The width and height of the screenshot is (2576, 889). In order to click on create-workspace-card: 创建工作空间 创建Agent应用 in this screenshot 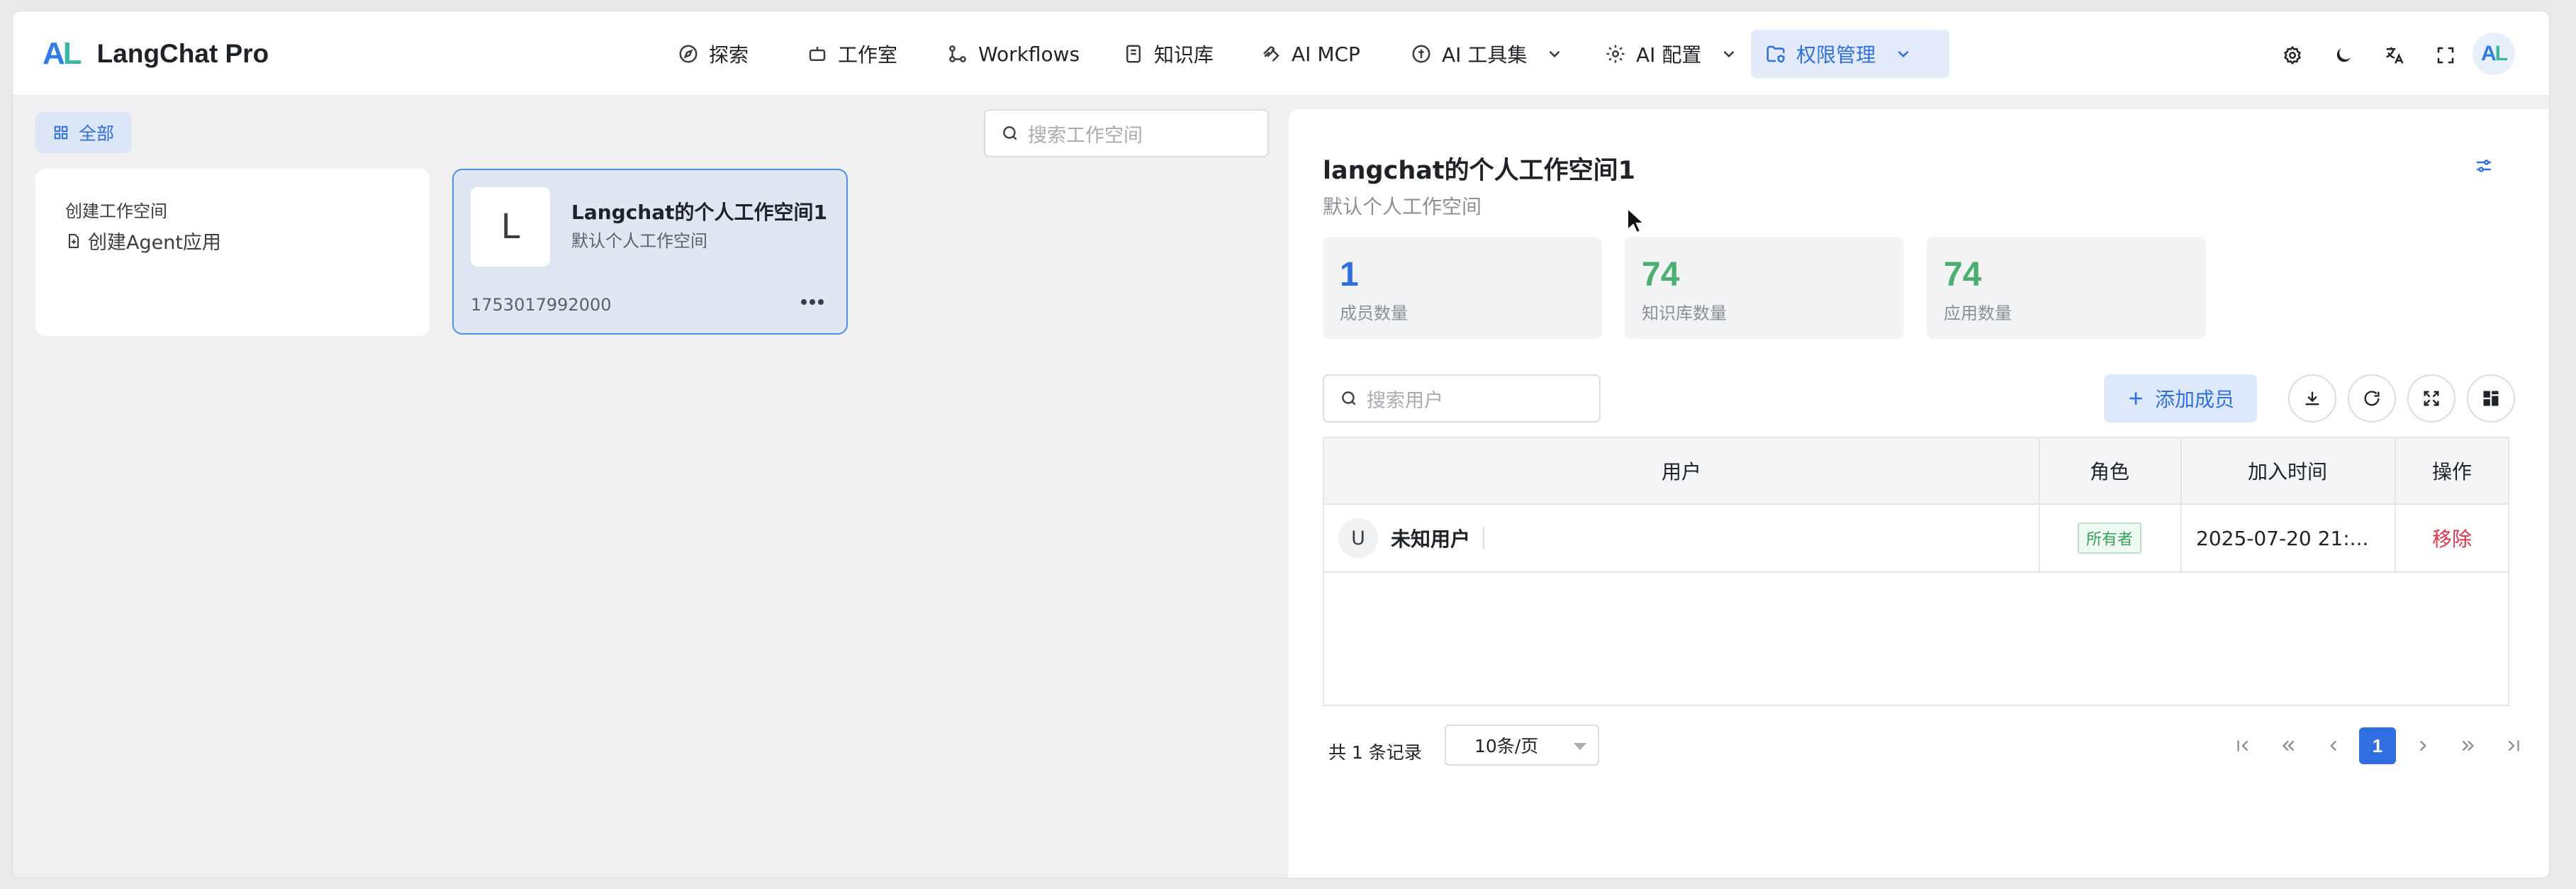, I will do `click(232, 252)`.